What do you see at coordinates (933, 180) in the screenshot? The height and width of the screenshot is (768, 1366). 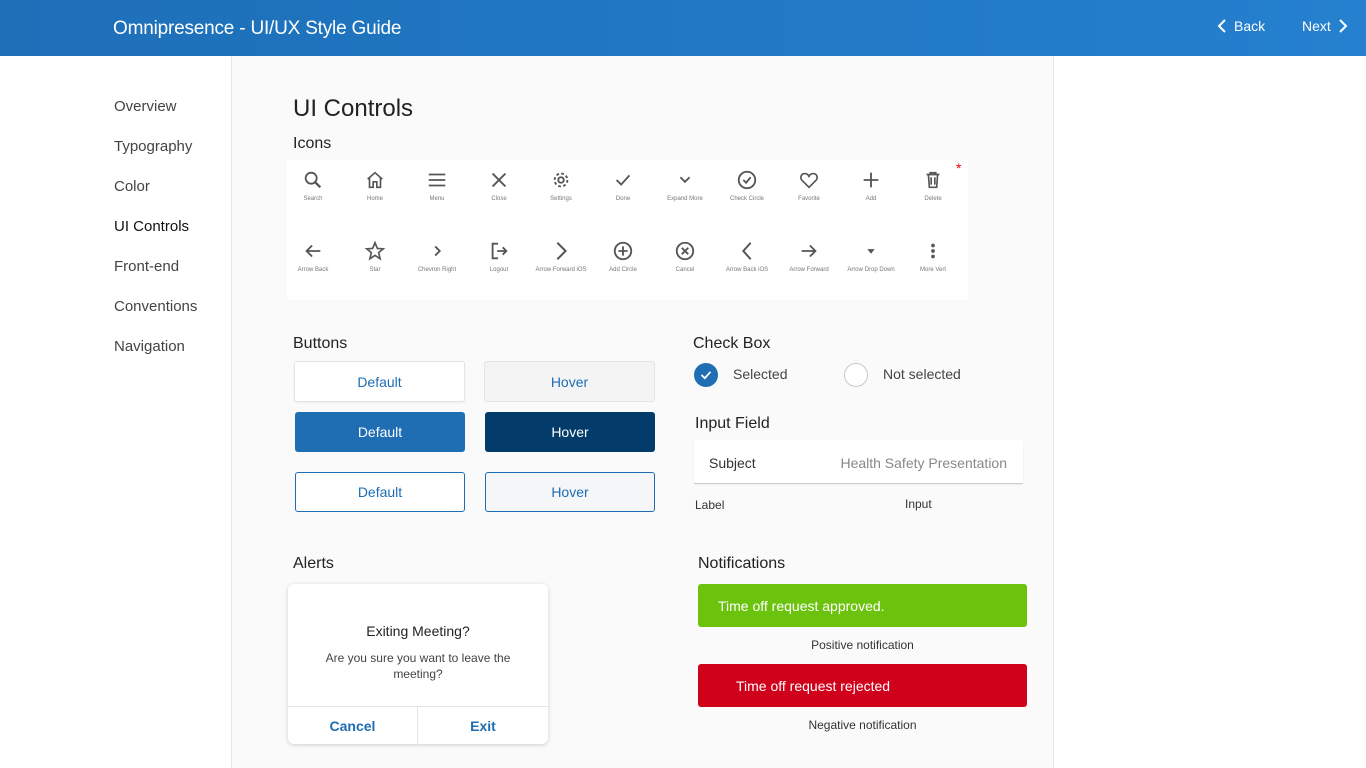 I see `delete-icon` at bounding box center [933, 180].